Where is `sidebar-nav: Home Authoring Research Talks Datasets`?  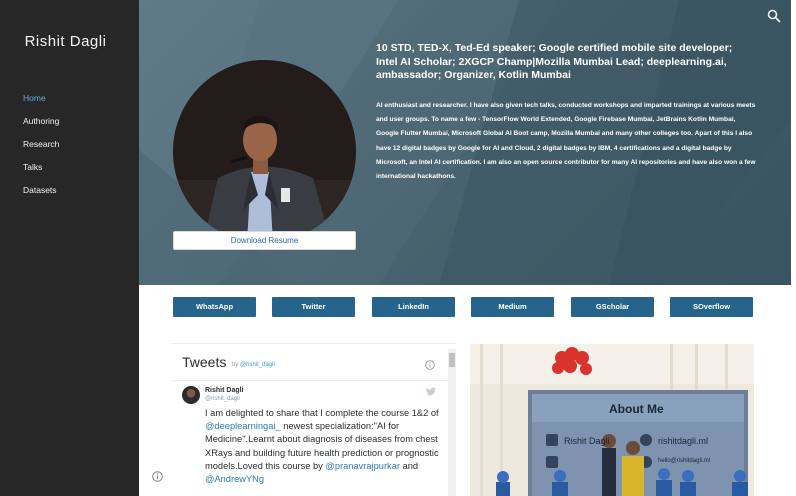
sidebar-nav: Home Authoring Research Talks Datasets is located at coordinates (41, 150).